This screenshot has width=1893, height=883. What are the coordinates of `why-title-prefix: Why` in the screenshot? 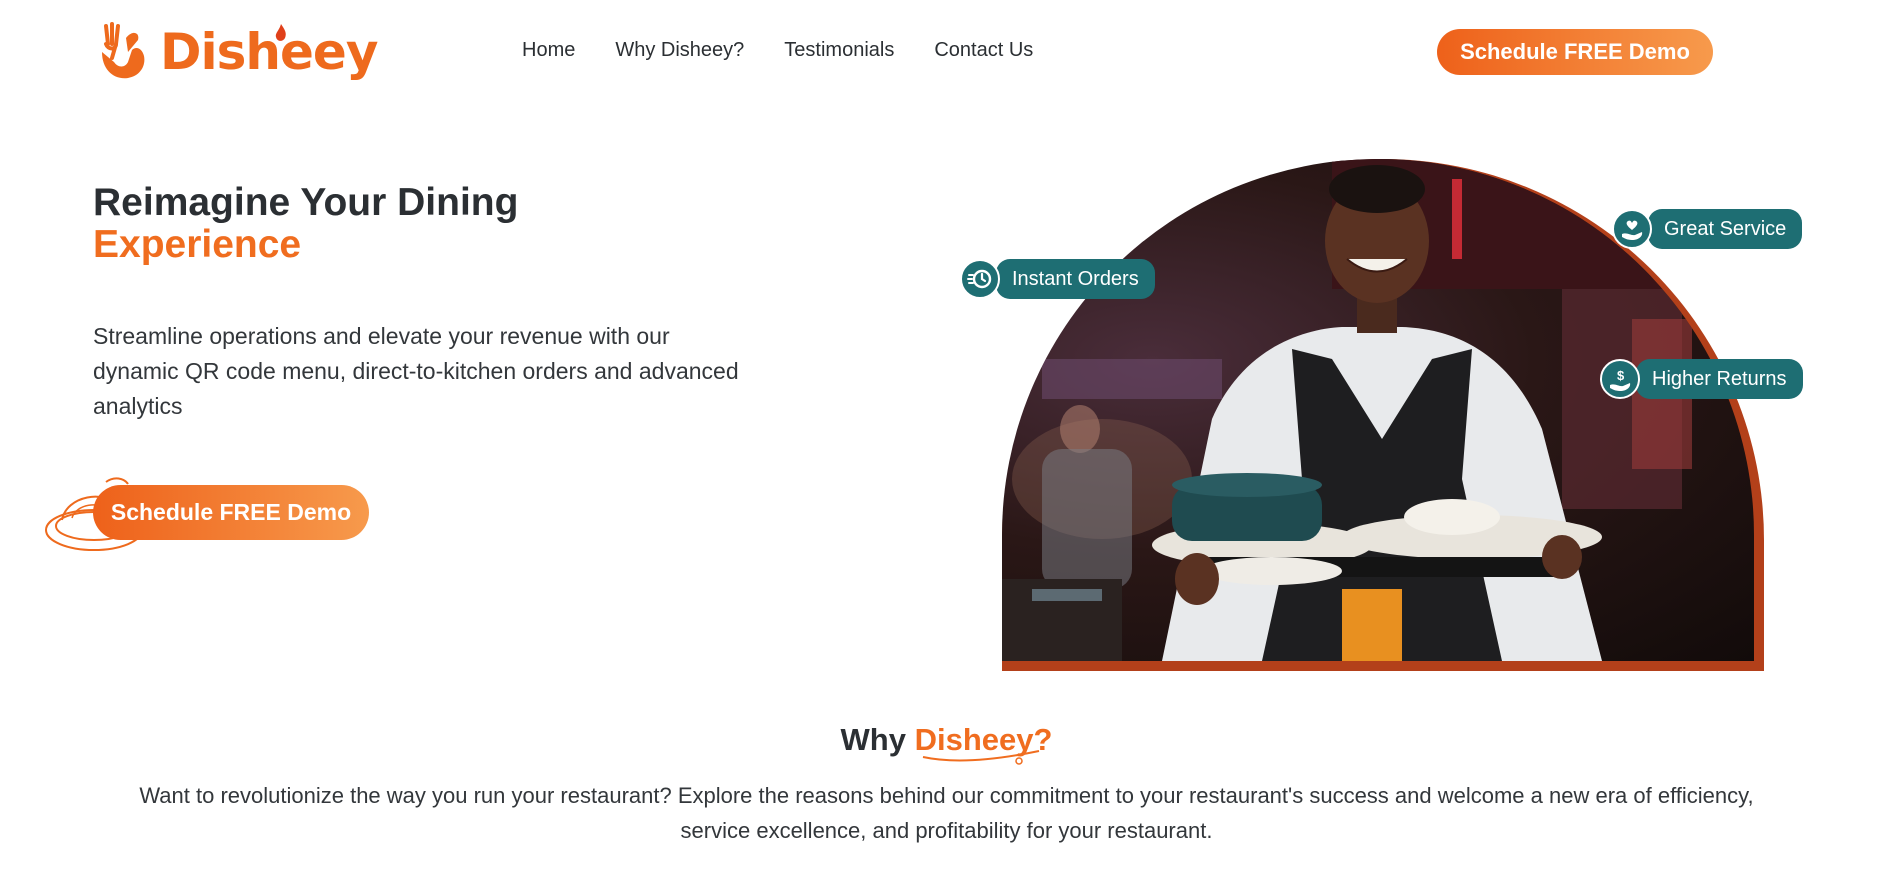 It's located at (873, 739).